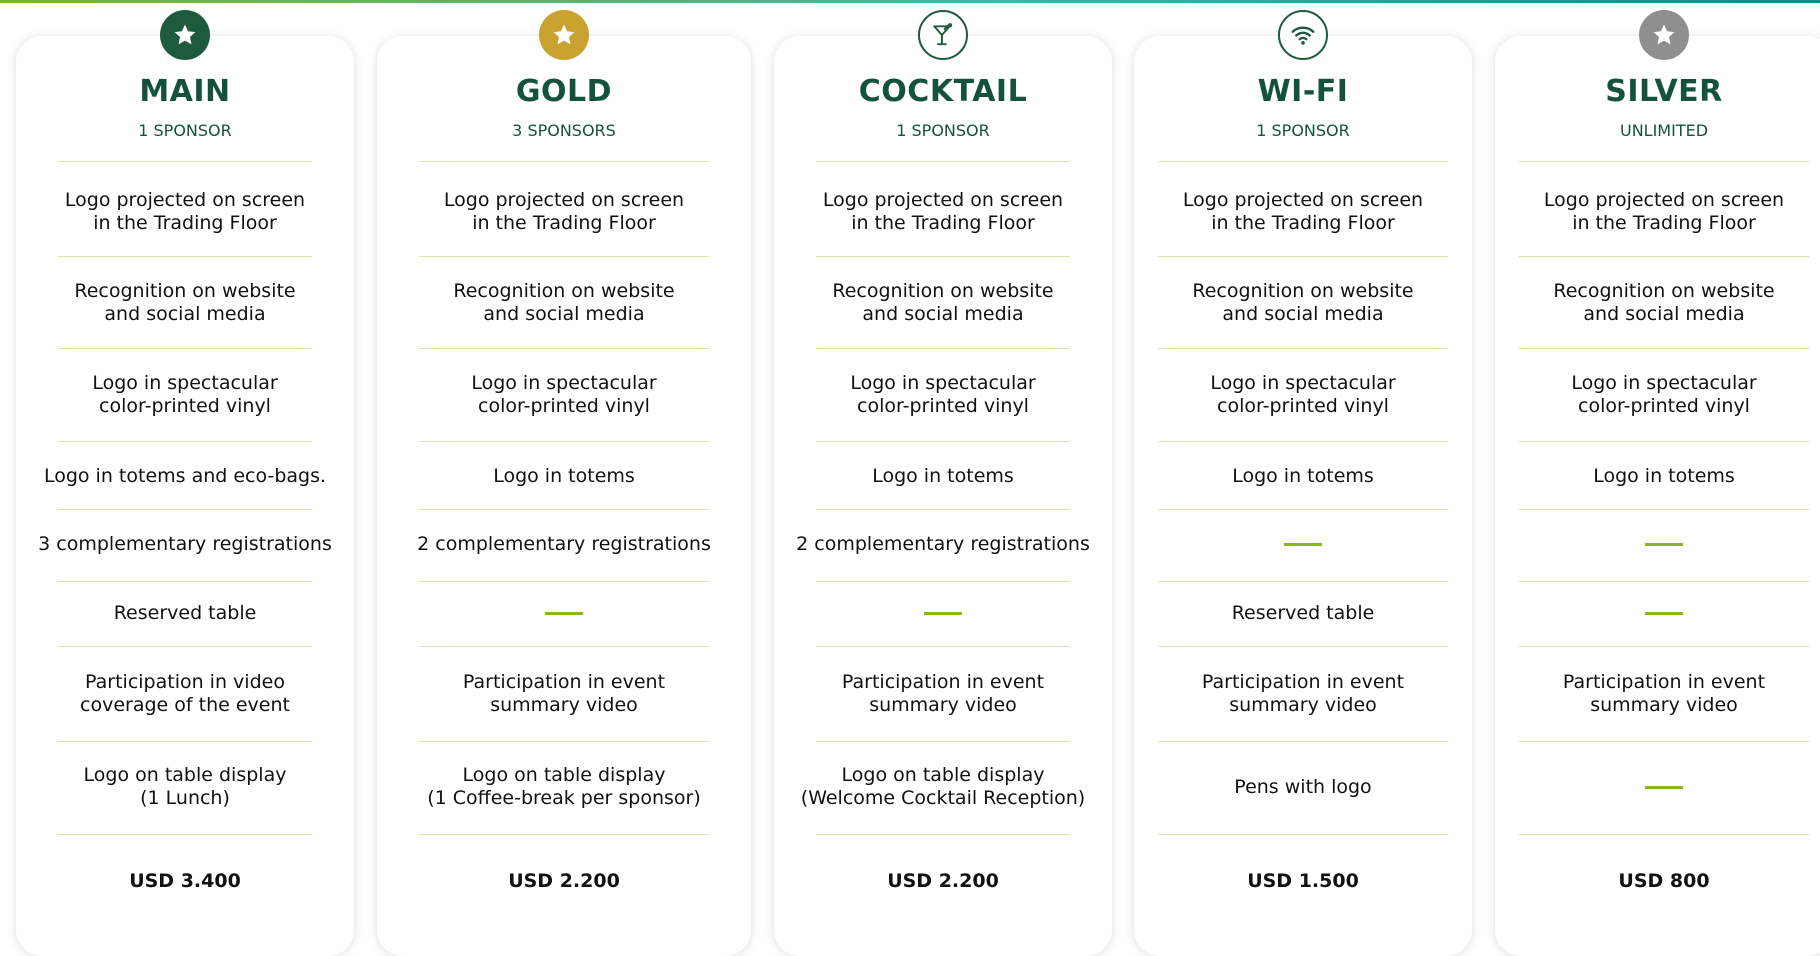 Image resolution: width=1820 pixels, height=956 pixels. I want to click on tier-subtitle: UNLIMITED, so click(1664, 130).